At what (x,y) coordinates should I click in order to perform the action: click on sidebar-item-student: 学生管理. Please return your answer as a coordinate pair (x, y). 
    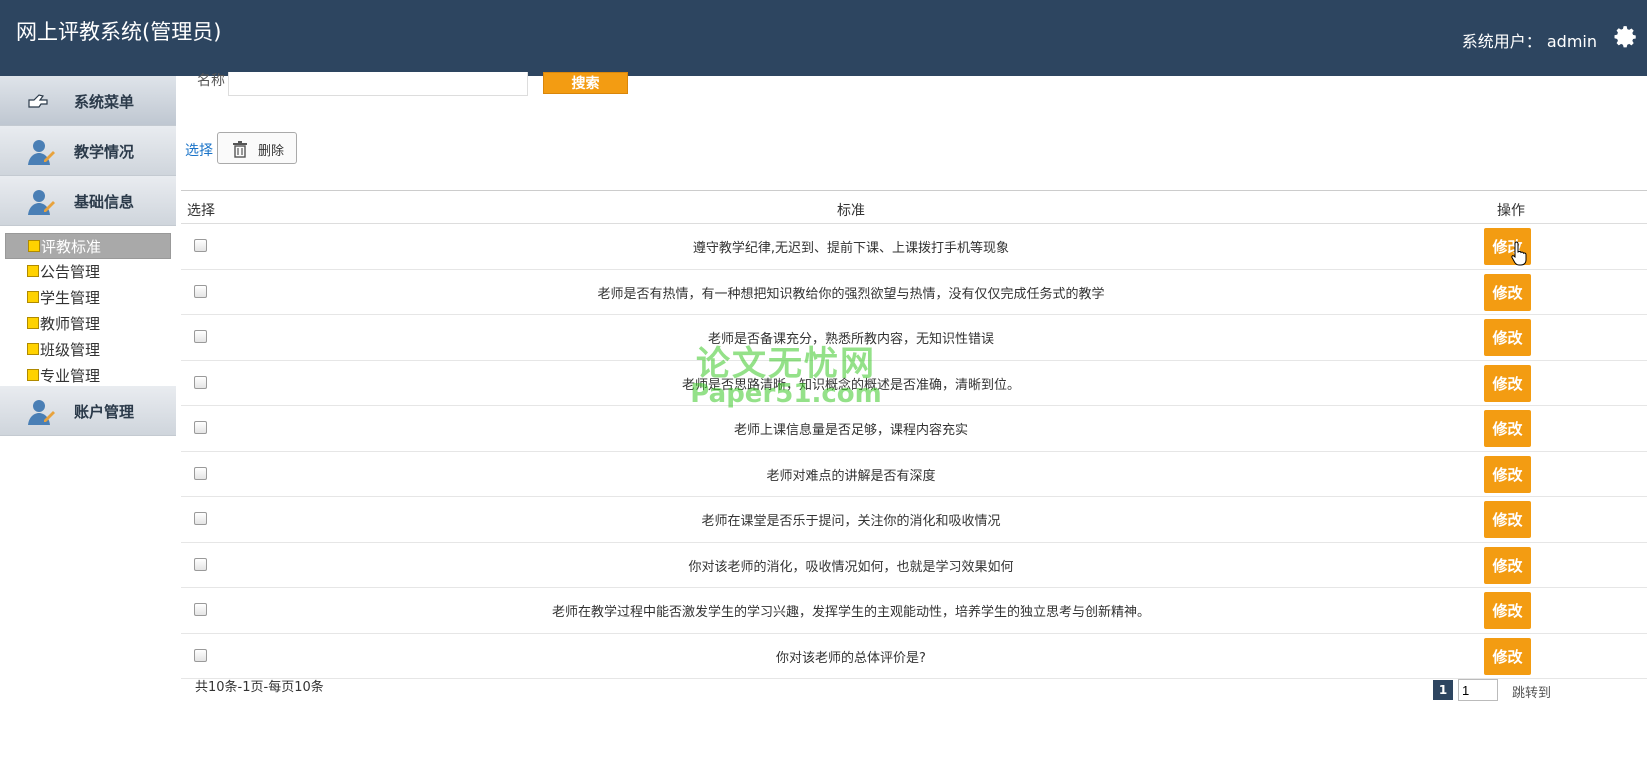
    Looking at the image, I should click on (88, 298).